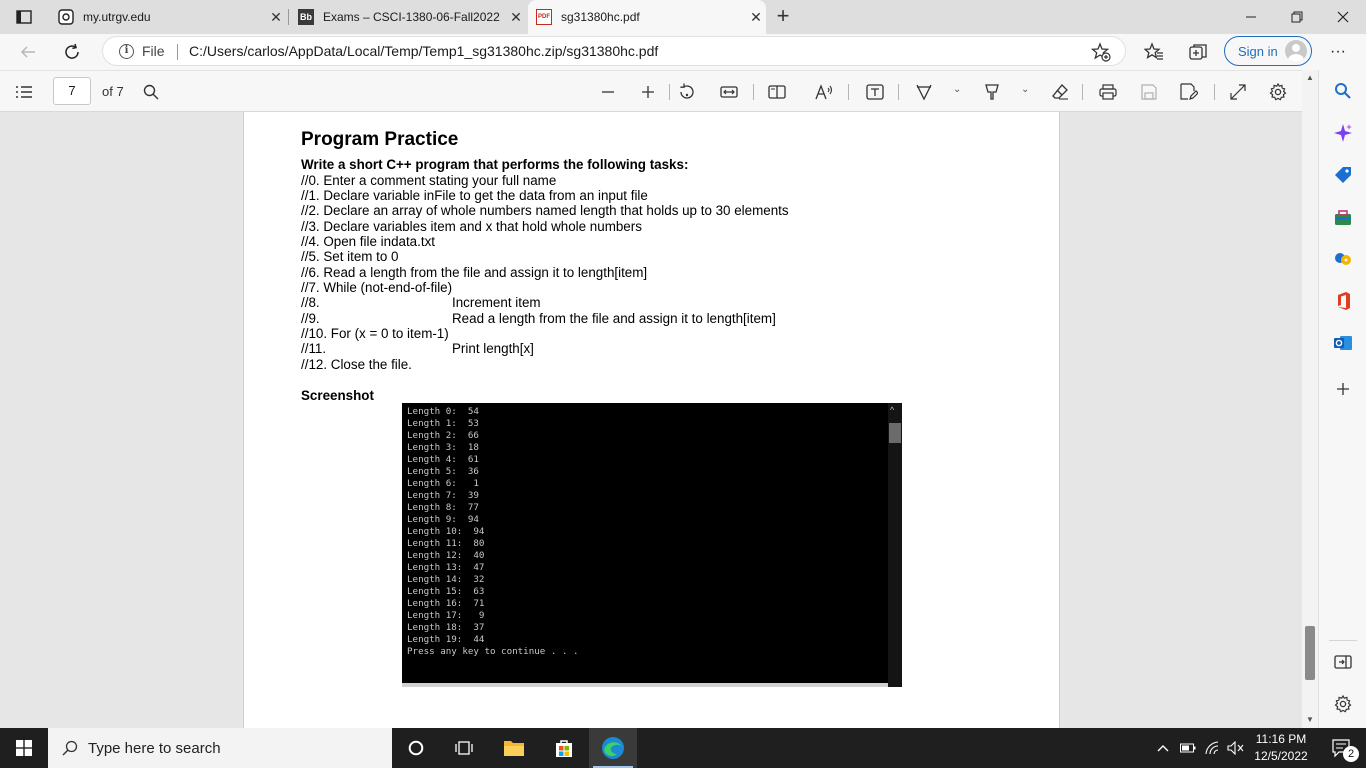 This screenshot has width=1366, height=768. I want to click on step-indented-text: Print length[x], so click(493, 348).